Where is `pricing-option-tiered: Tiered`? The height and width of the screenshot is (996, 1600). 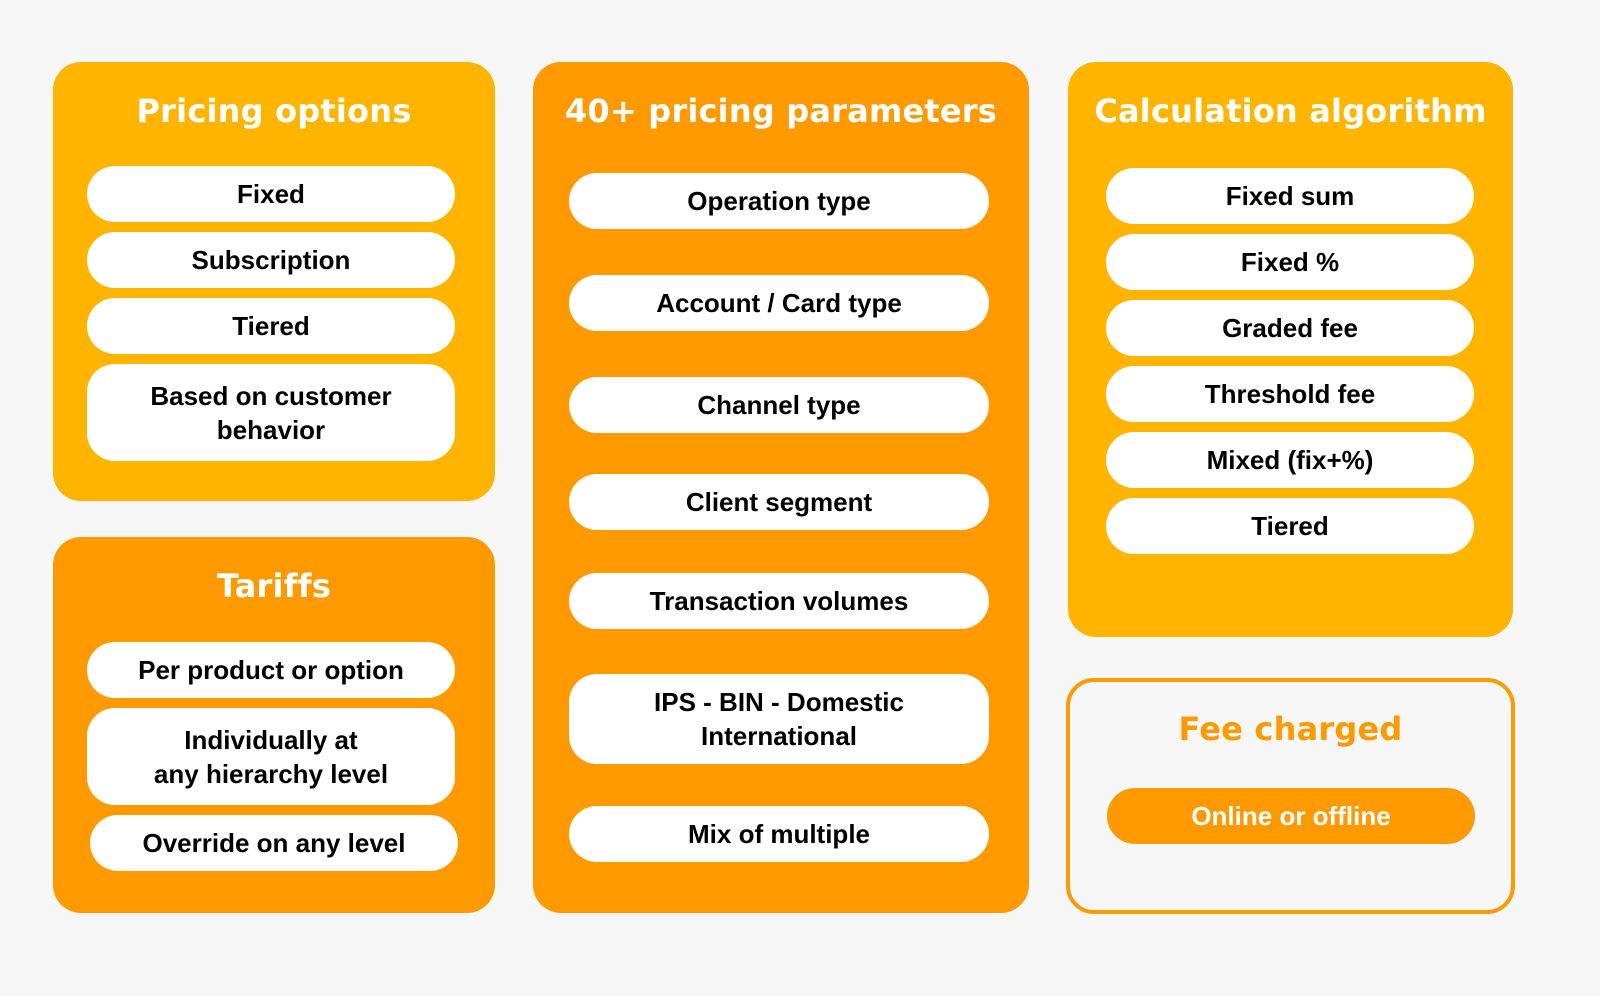 pricing-option-tiered: Tiered is located at coordinates (271, 326).